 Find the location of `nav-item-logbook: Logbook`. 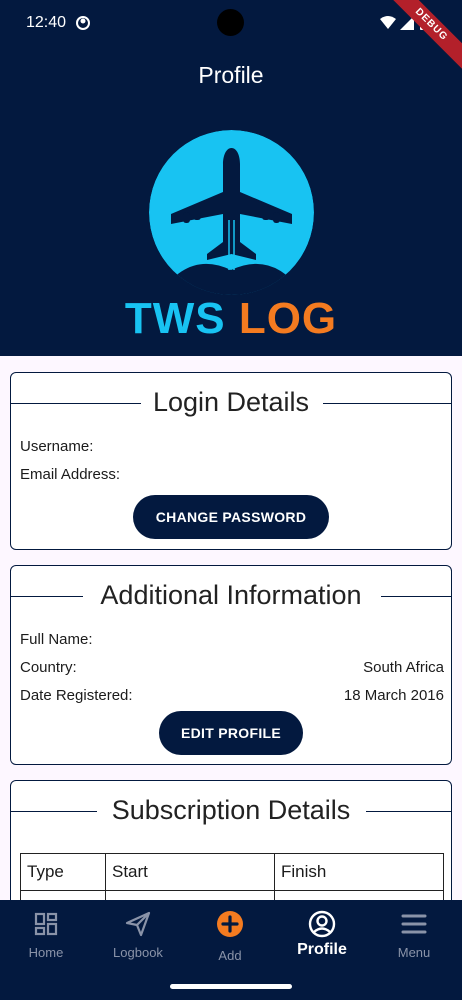

nav-item-logbook: Logbook is located at coordinates (138, 936).